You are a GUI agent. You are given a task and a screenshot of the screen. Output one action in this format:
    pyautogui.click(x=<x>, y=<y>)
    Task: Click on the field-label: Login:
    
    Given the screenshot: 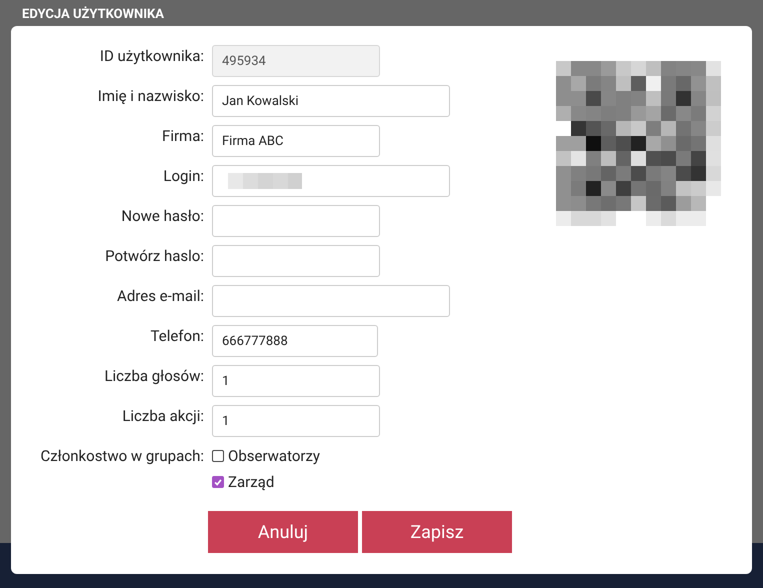 What is the action you would take?
    pyautogui.click(x=183, y=176)
    